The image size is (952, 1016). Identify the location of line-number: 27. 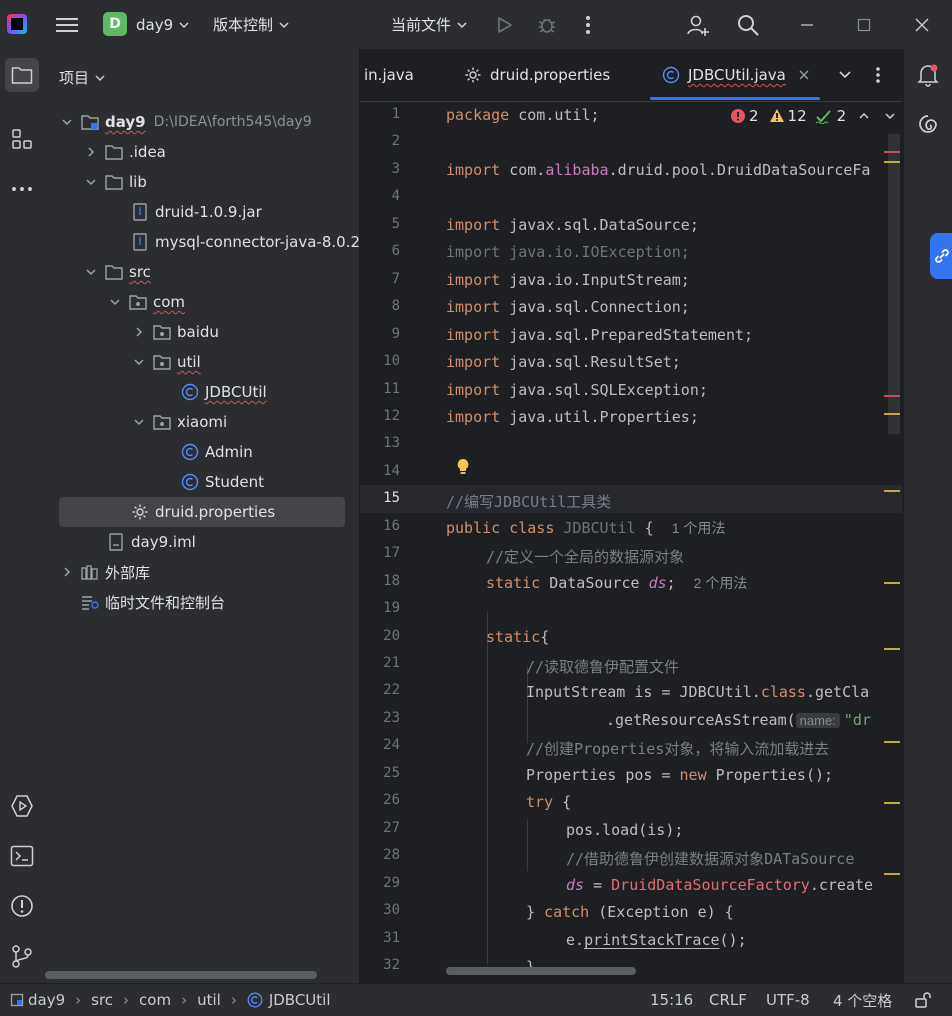
(380, 828).